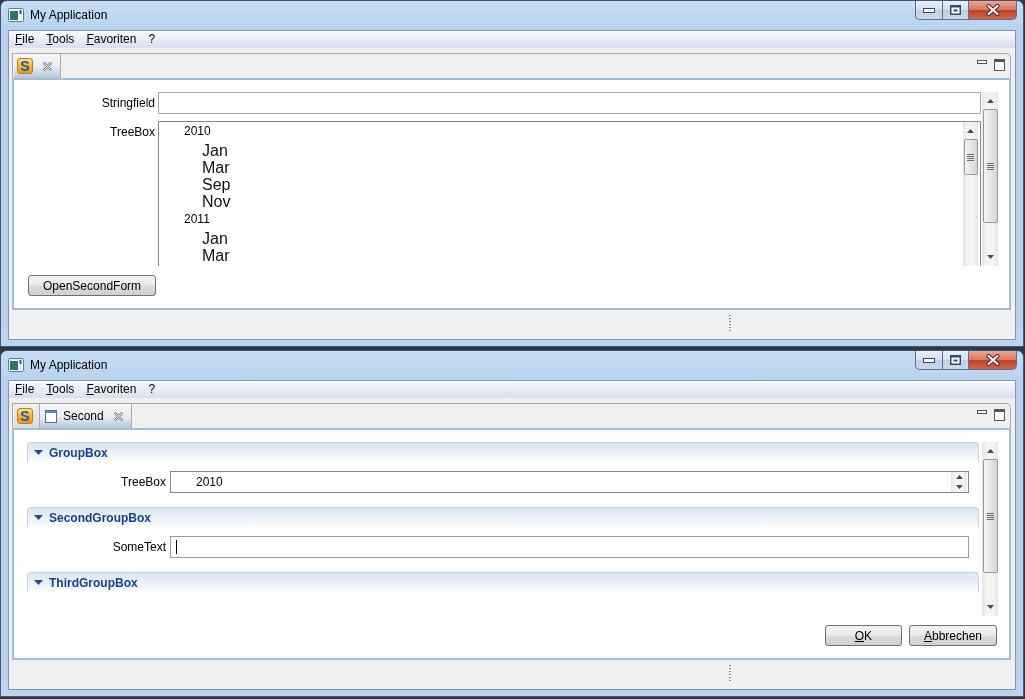 This screenshot has height=699, width=1025. What do you see at coordinates (86, 416) in the screenshot?
I see `tab: Second` at bounding box center [86, 416].